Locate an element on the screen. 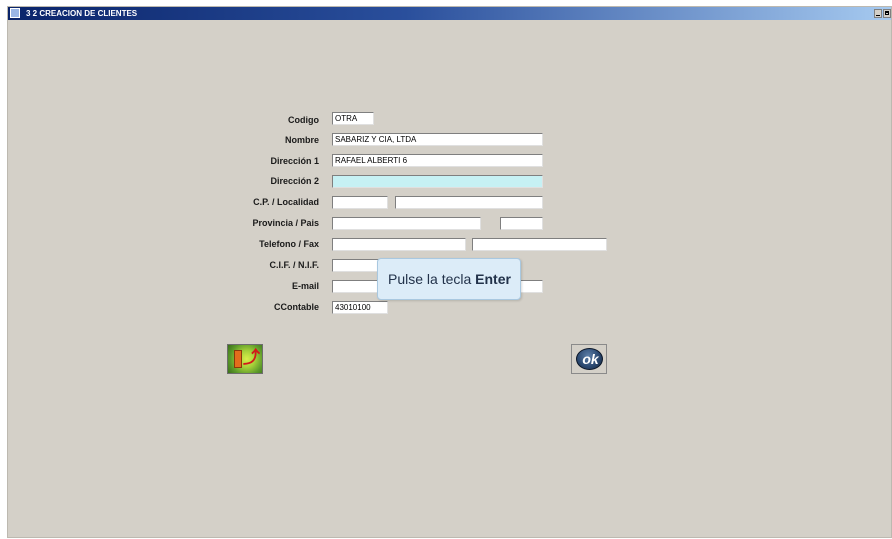 This screenshot has height=539, width=892. minimize-button is located at coordinates (878, 13).